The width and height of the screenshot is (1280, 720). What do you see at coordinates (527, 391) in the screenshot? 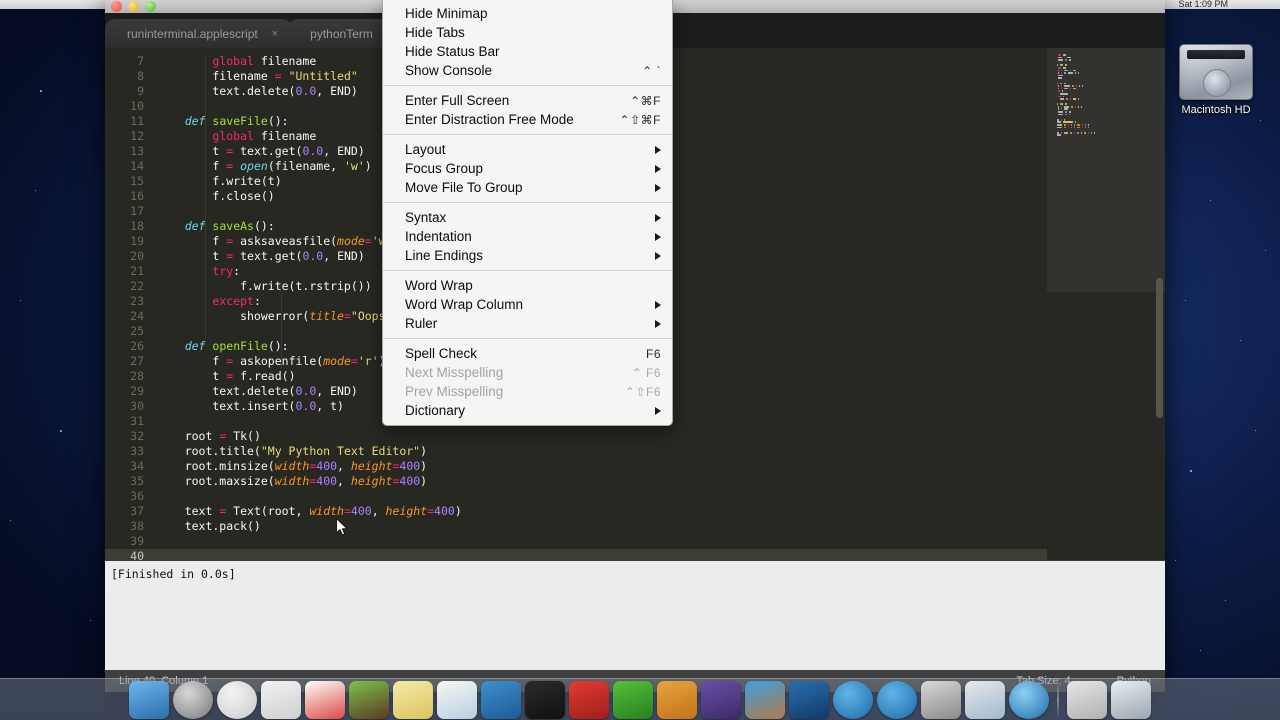
I see `menu-item: Prev Misspelling ⌃⇧F6` at bounding box center [527, 391].